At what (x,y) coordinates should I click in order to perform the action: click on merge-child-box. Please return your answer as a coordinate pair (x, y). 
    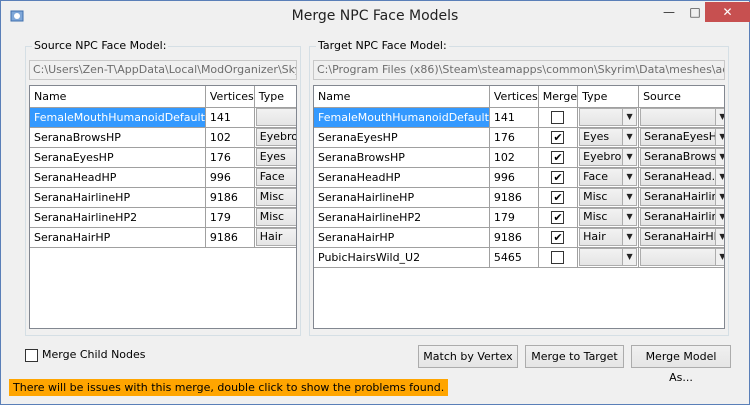
    Looking at the image, I should click on (31, 355).